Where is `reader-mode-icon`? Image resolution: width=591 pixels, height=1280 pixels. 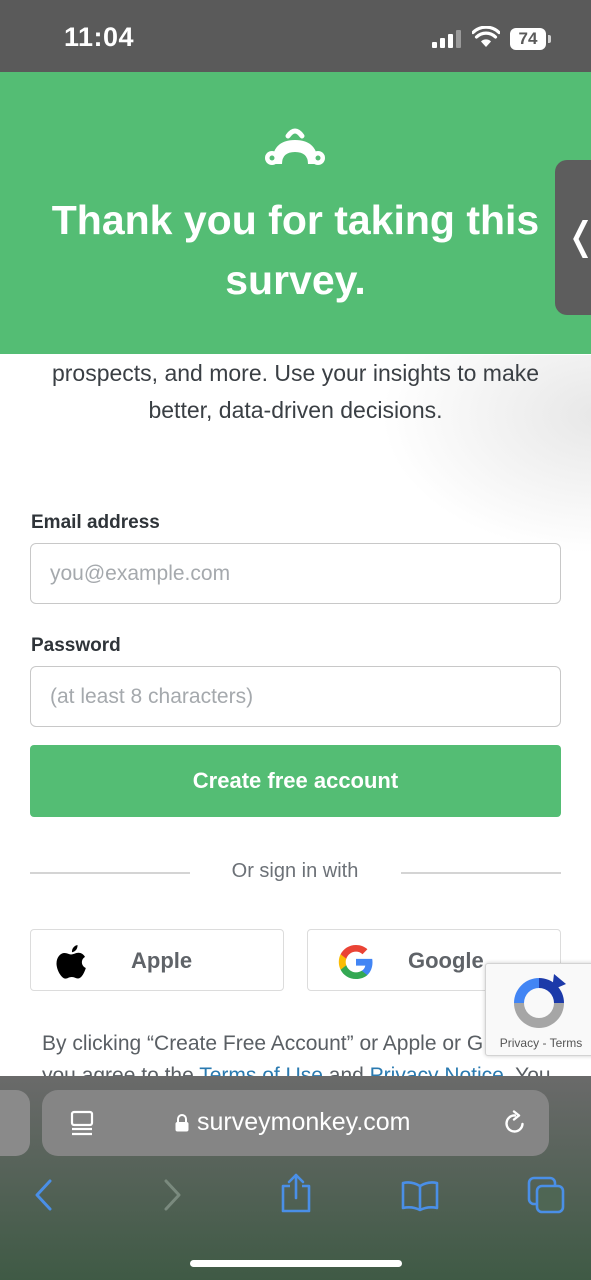 reader-mode-icon is located at coordinates (82, 1123).